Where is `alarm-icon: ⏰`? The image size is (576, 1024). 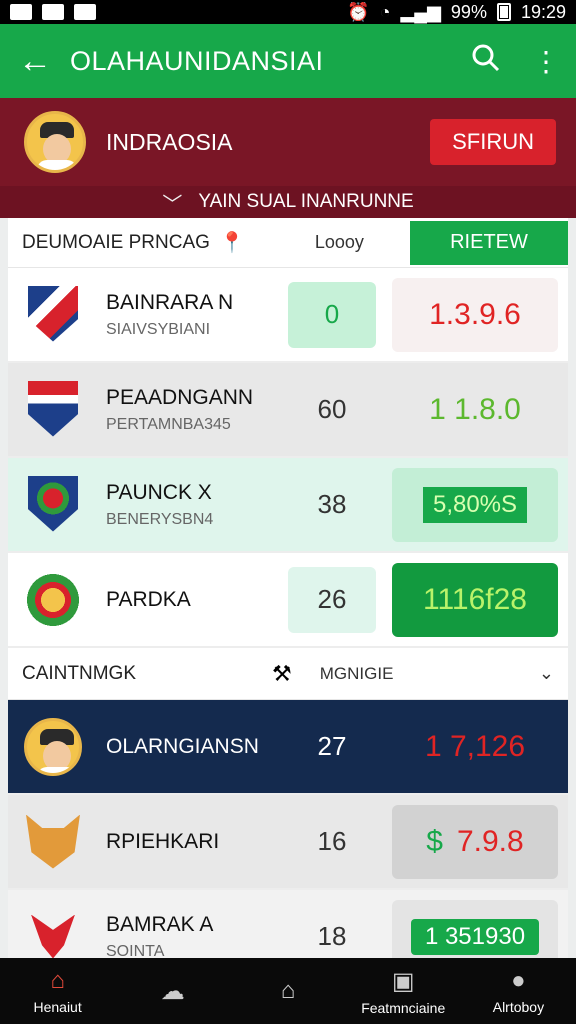
alarm-icon: ⏰ is located at coordinates (358, 11).